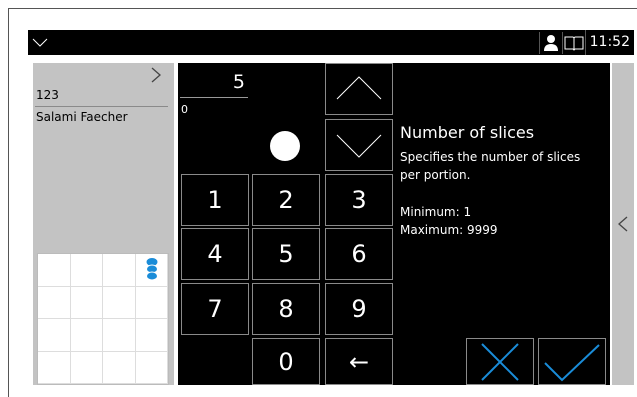  What do you see at coordinates (103, 319) in the screenshot?
I see `portion-grid` at bounding box center [103, 319].